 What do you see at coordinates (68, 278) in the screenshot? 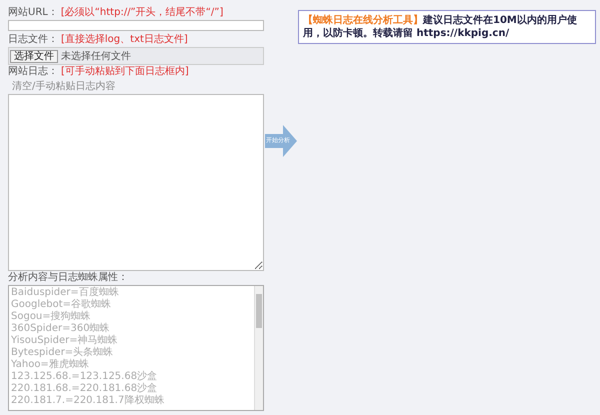
I see `field-label: 分析内容与日志蜘蛛属性：` at bounding box center [68, 278].